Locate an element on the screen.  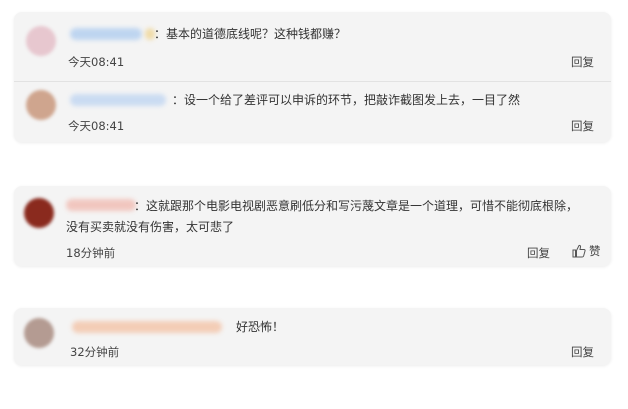
comment-item: 好恐怖！ 32分钟前 回复 is located at coordinates (312, 336).